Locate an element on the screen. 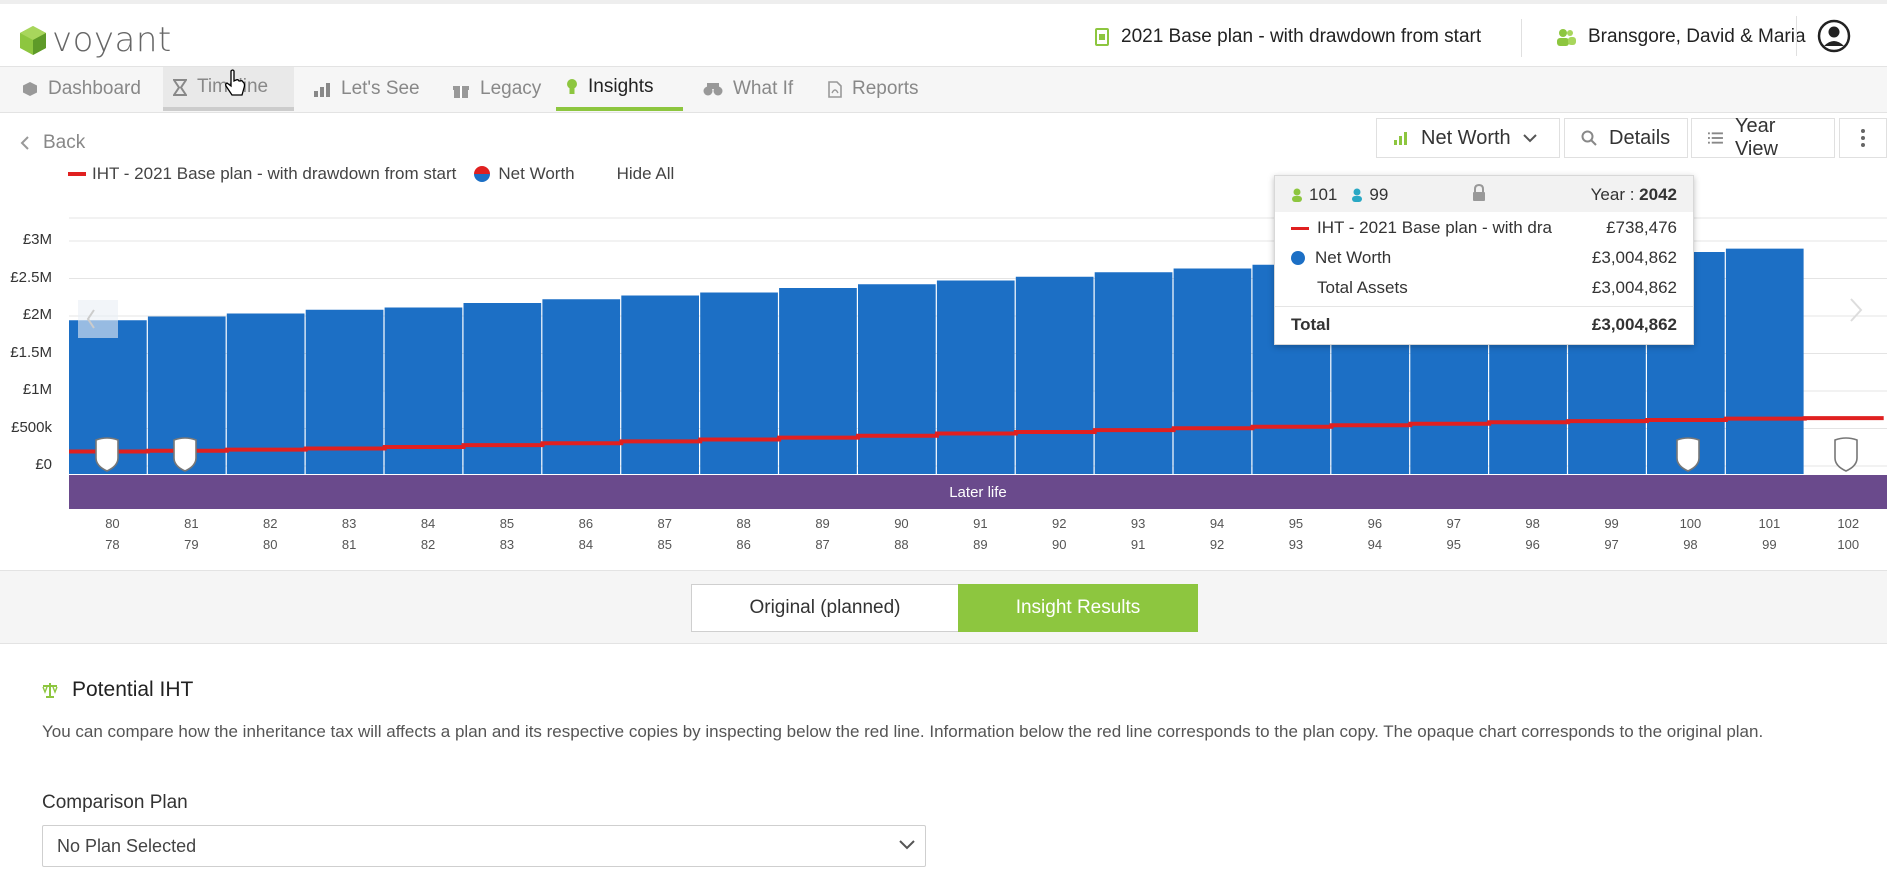 The height and width of the screenshot is (892, 1887). tab-dashboard: Dashboard is located at coordinates (81, 89).